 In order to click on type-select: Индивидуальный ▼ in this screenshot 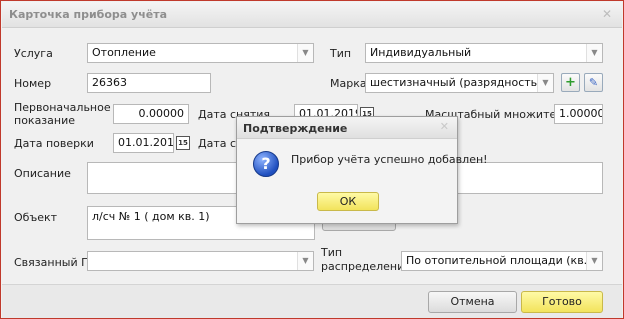, I will do `click(484, 53)`.